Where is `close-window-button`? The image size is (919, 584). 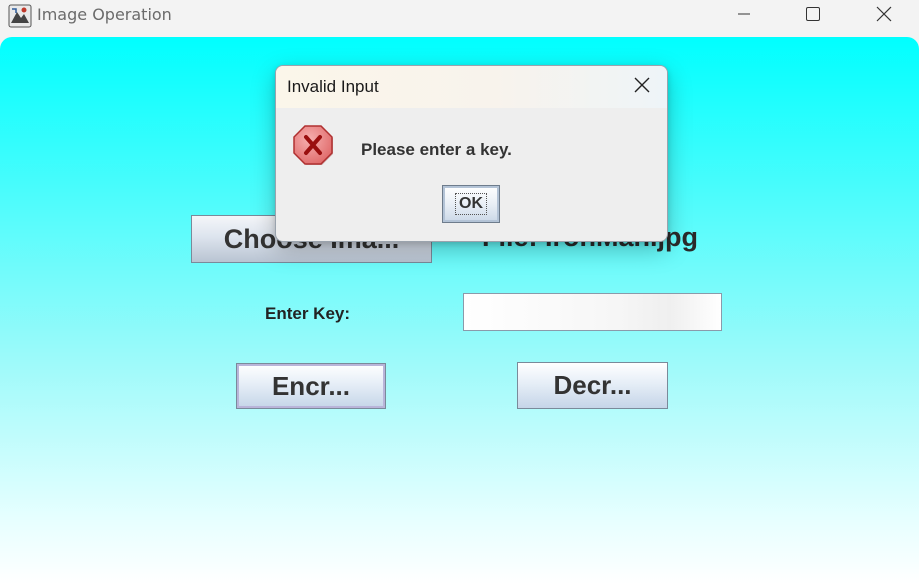 close-window-button is located at coordinates (884, 16).